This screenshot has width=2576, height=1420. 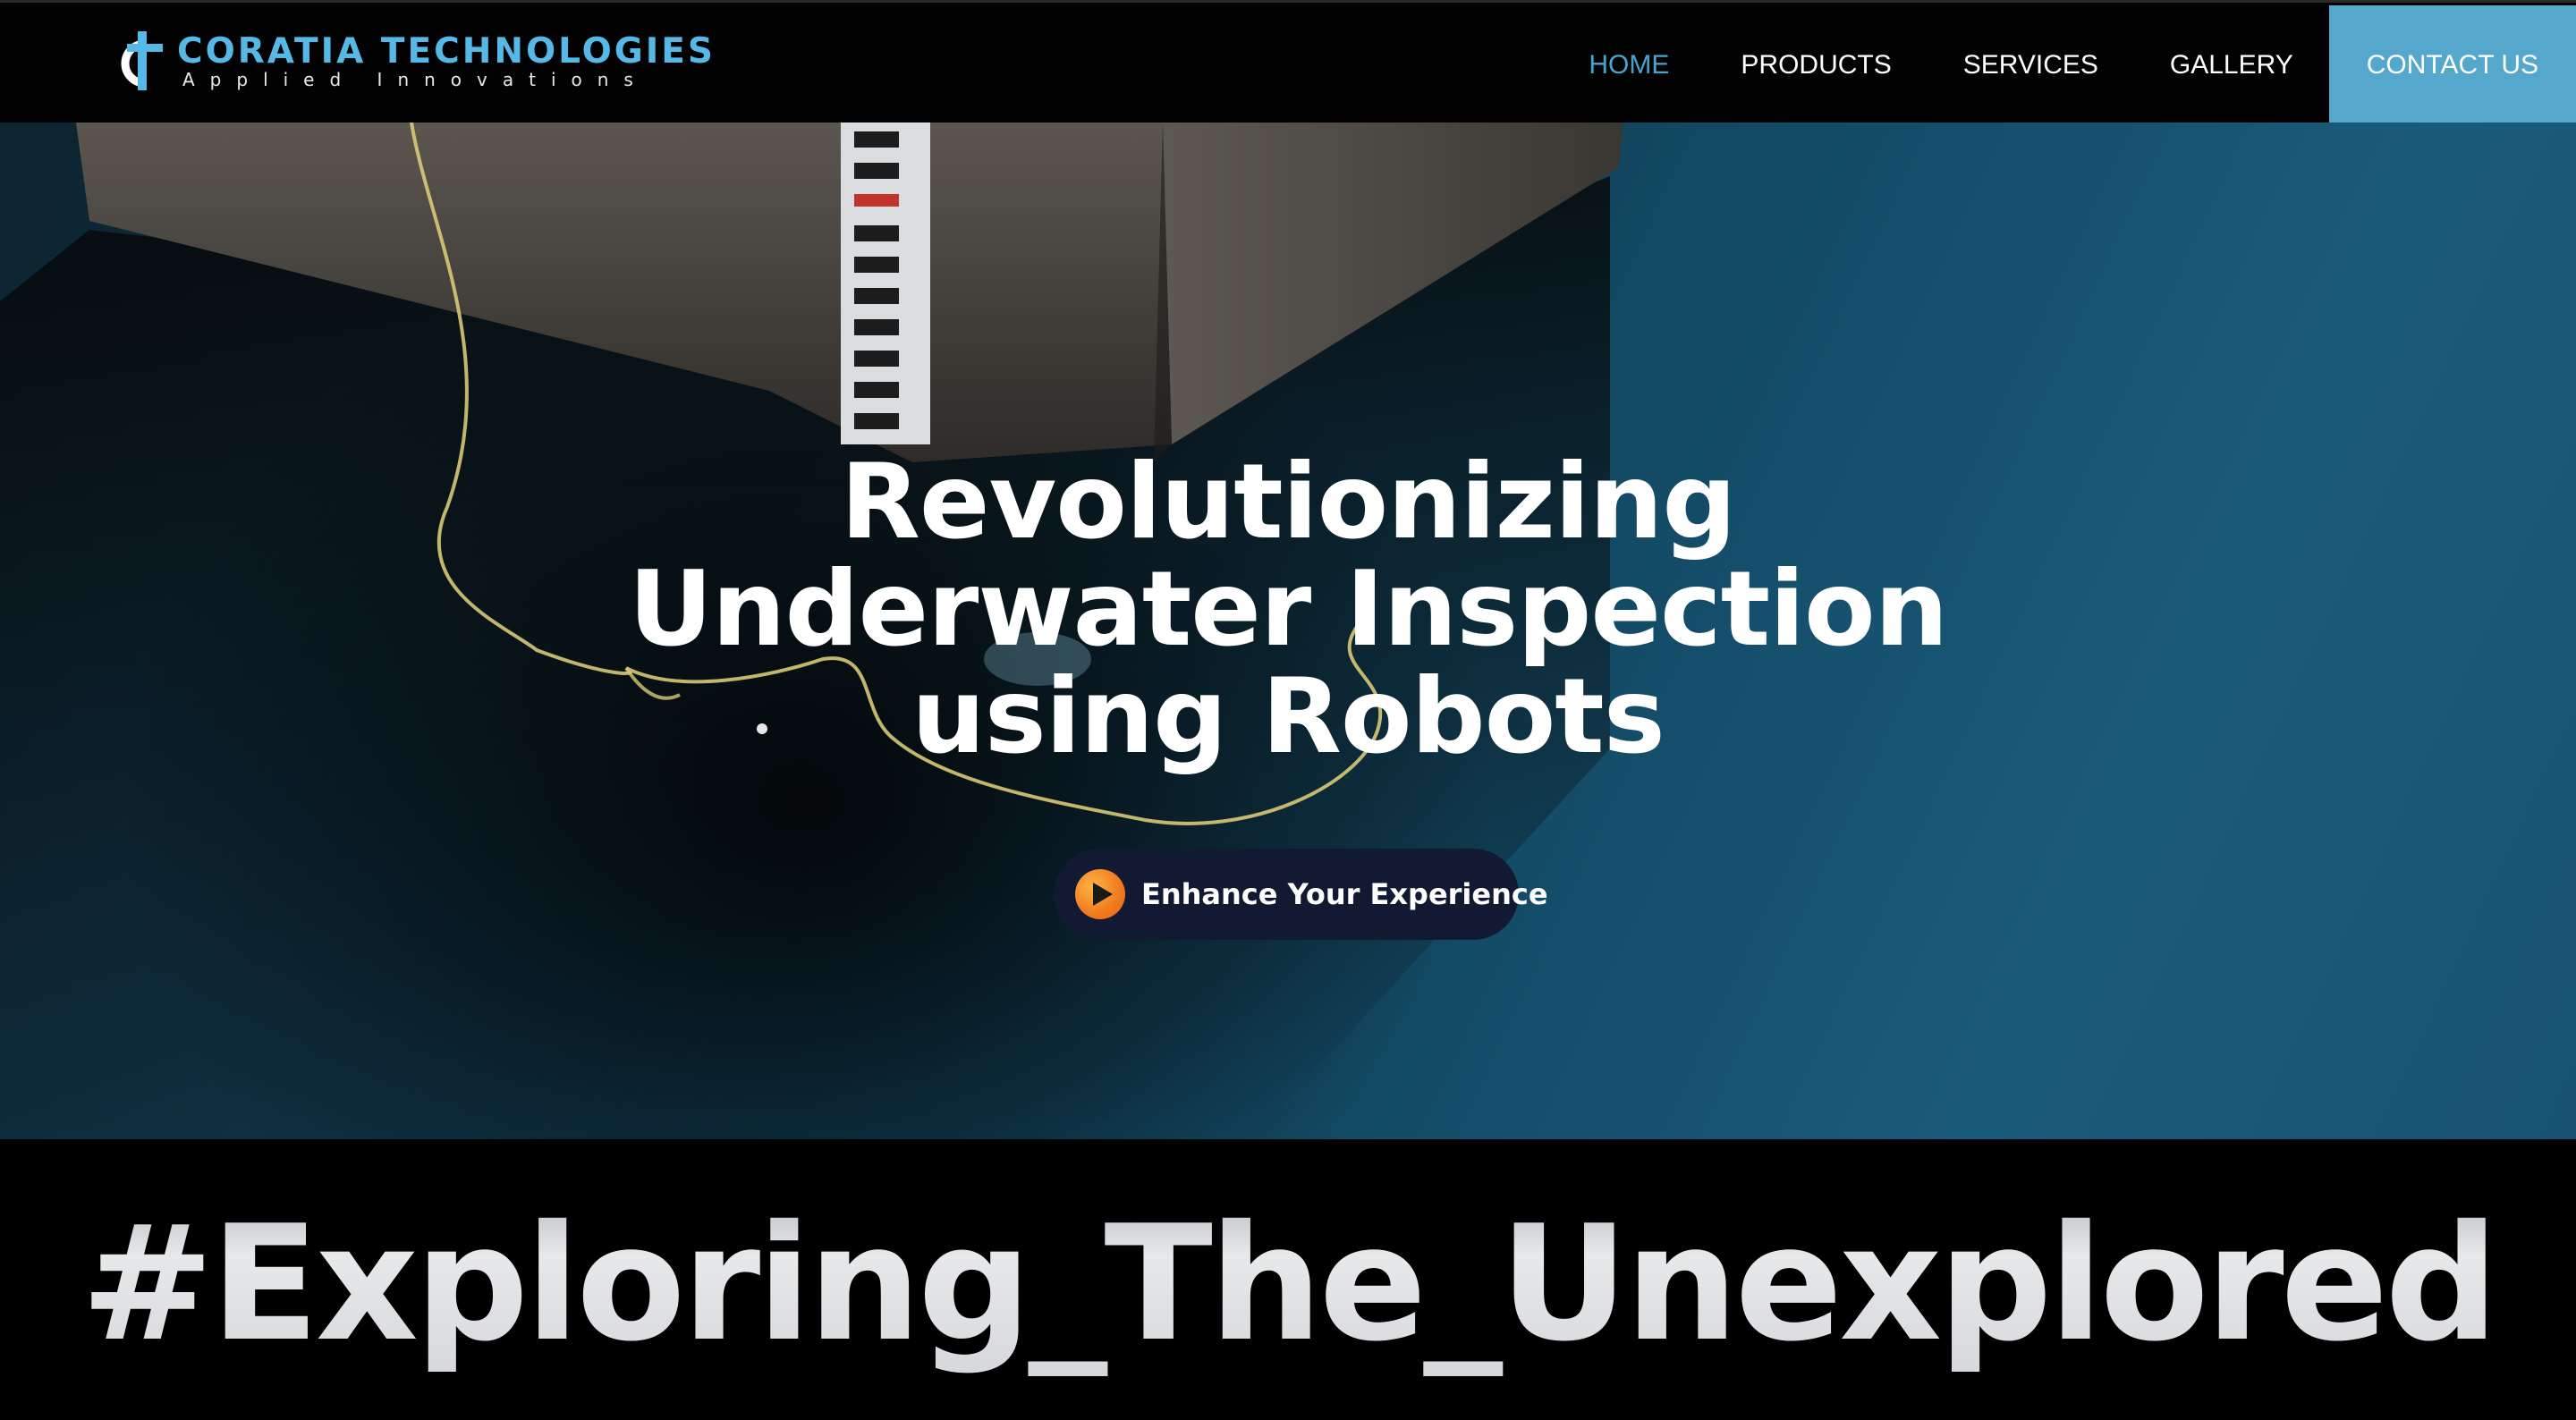 I want to click on nav-item-gallery: GALLERY, so click(x=2231, y=65).